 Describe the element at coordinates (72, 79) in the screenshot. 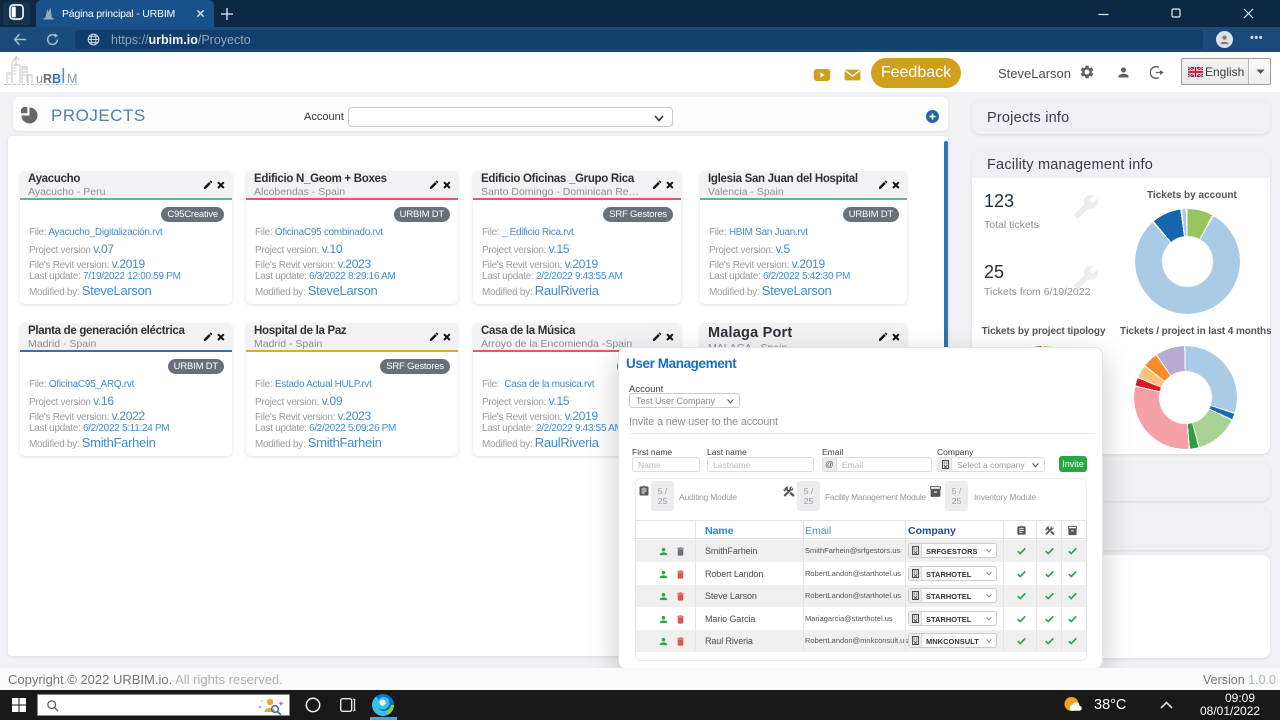

I see `svg-text: M` at that location.